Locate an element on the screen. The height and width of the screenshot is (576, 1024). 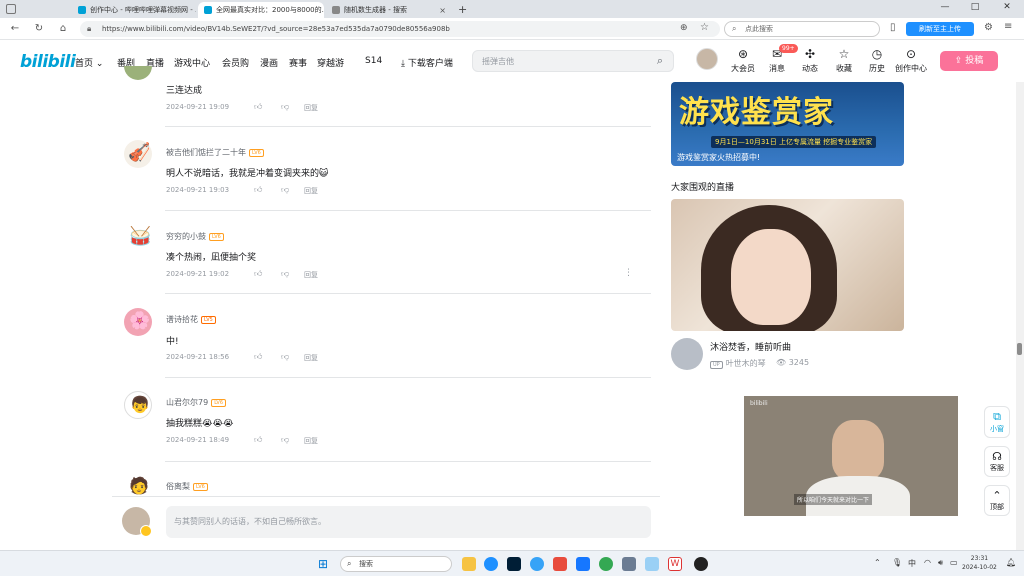
netease-music-icon is located at coordinates (560, 564).